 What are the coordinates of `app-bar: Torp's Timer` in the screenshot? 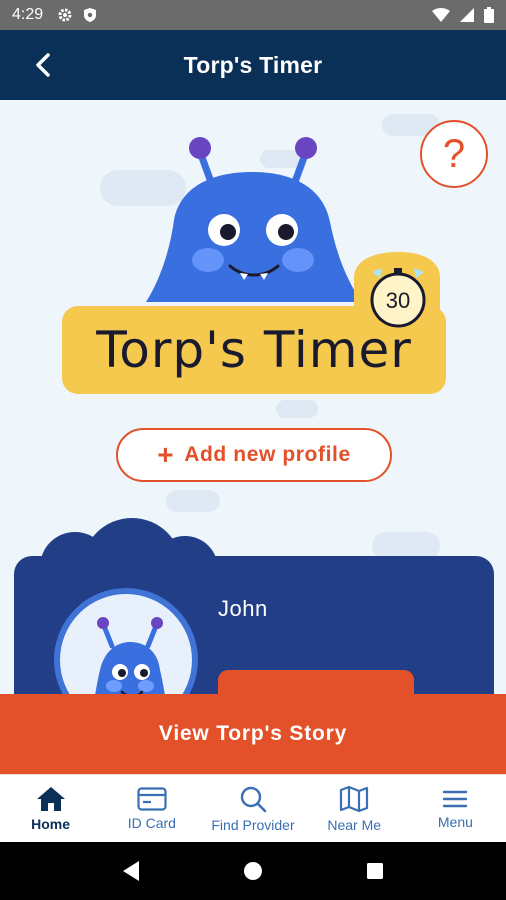 It's located at (253, 65).